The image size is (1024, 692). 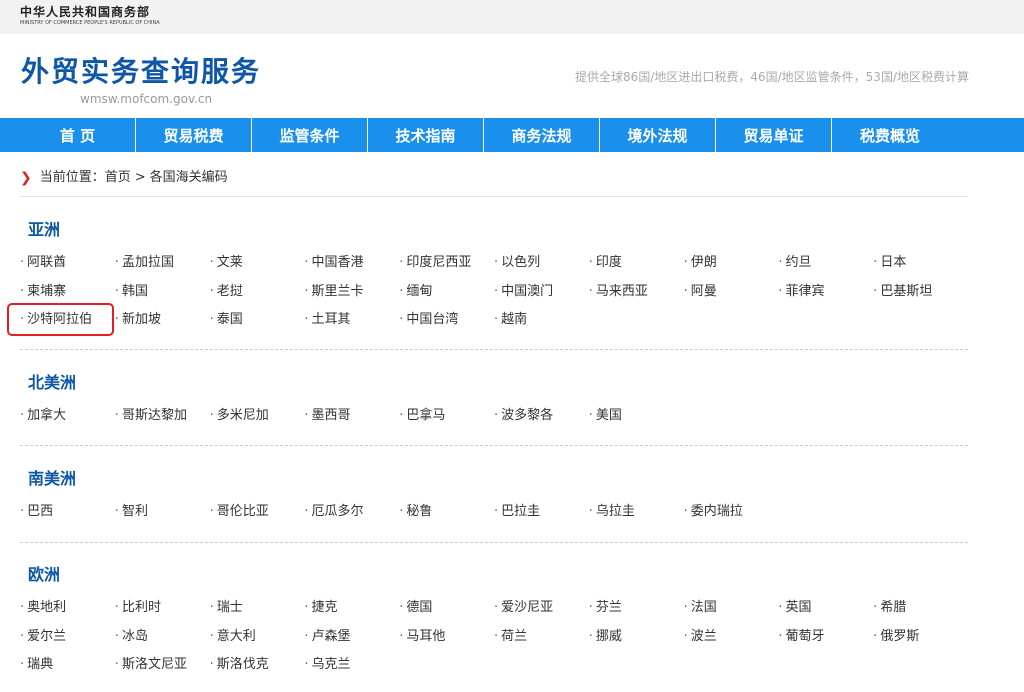 I want to click on country-link: · 约旦, so click(x=825, y=269).